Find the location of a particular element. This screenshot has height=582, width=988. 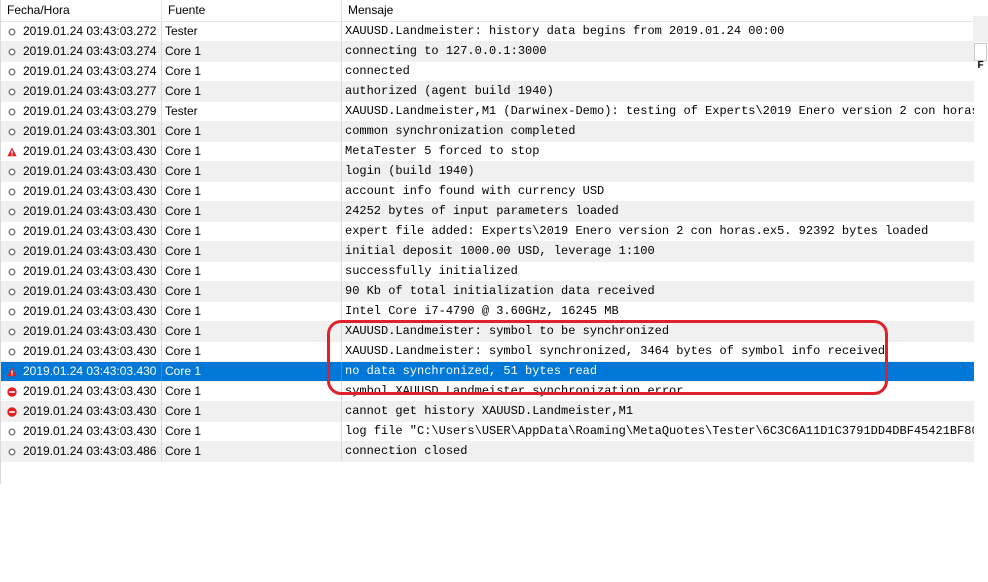

log-row-time: 2019.01.24 03:43:03.277 is located at coordinates (81, 91).